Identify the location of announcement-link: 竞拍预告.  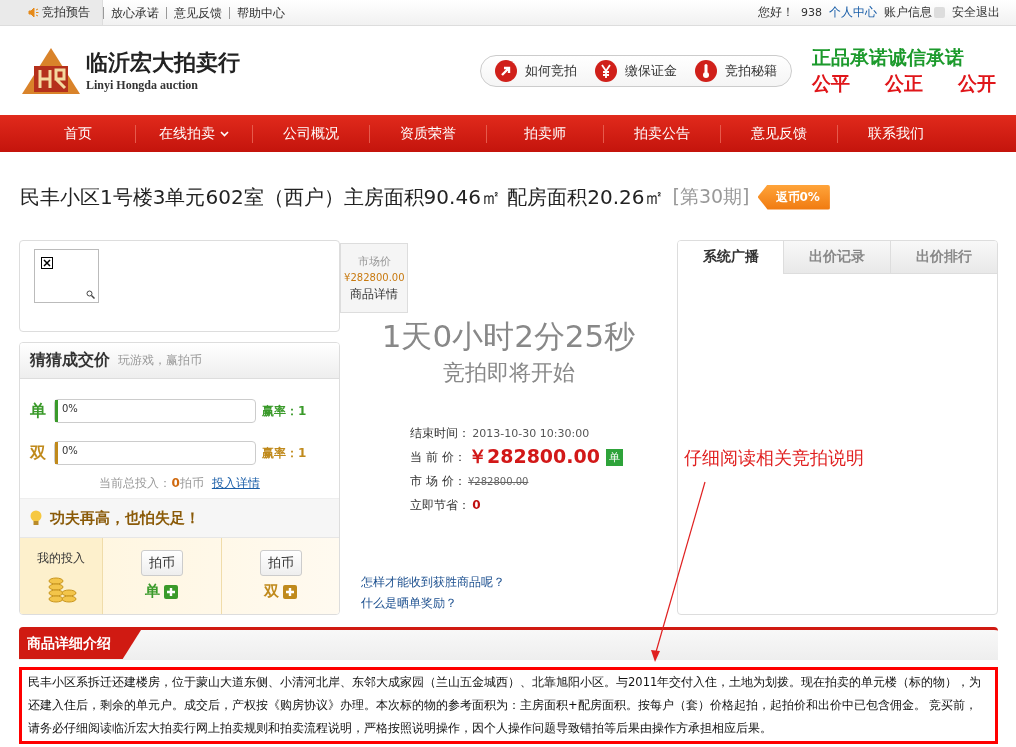
(51, 12).